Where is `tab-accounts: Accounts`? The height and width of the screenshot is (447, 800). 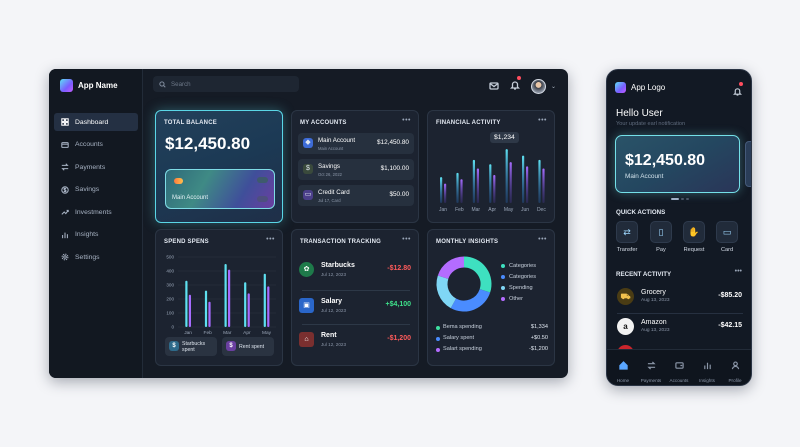
tab-accounts: Accounts is located at coordinates (679, 370).